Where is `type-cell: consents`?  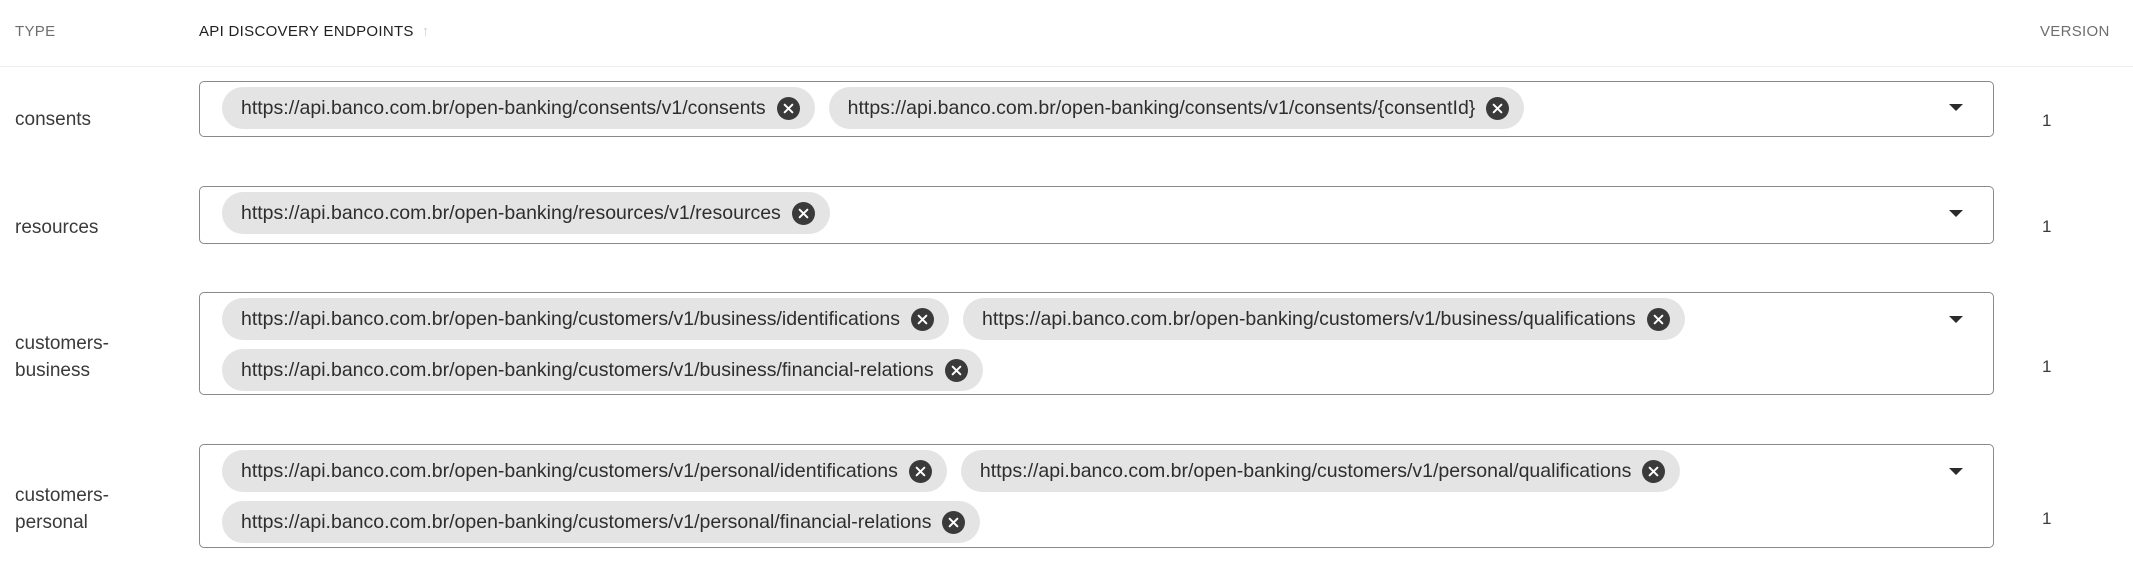 type-cell: consents is located at coordinates (53, 119).